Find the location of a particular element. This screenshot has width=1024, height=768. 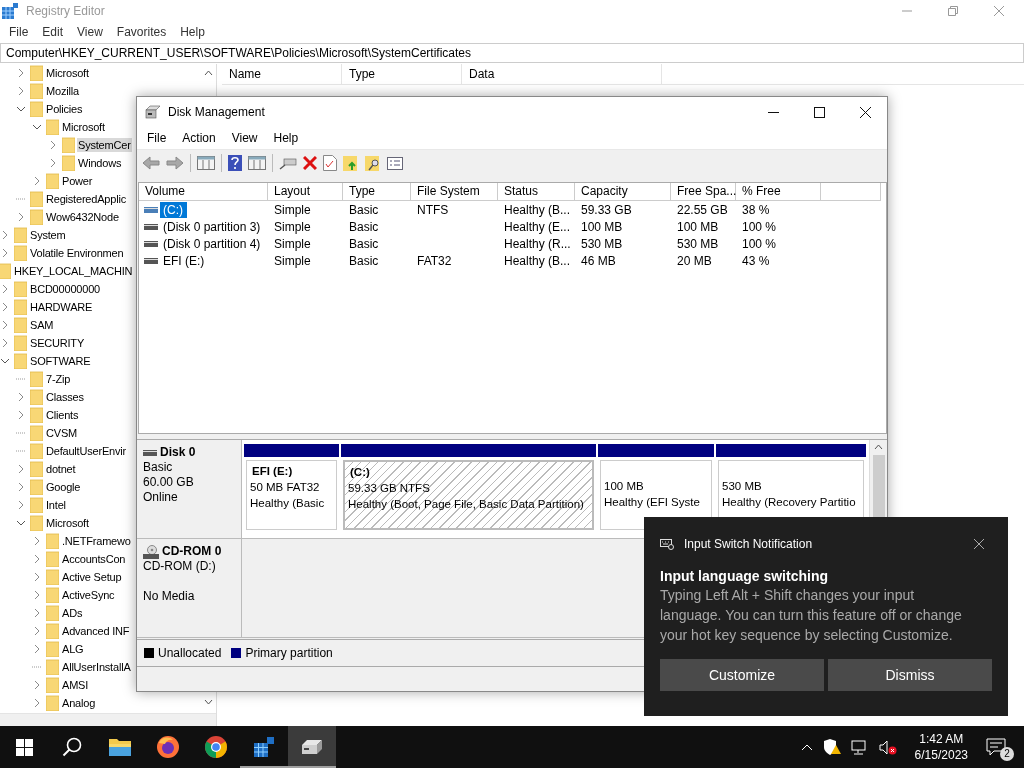

tree-item: Power is located at coordinates (77, 181).